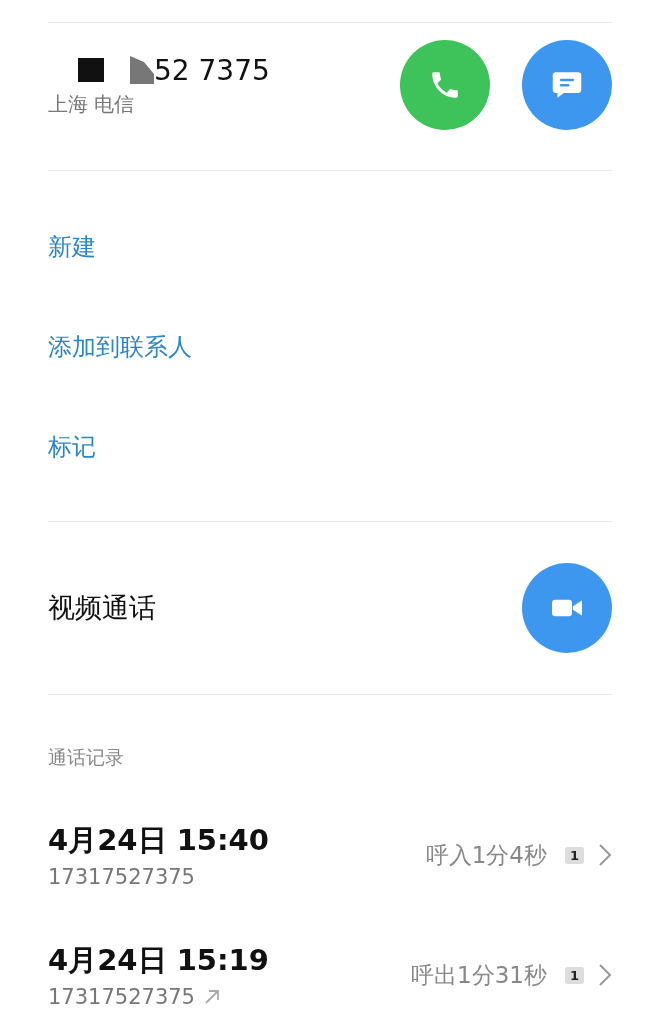 The image size is (660, 1015). What do you see at coordinates (92, 104) in the screenshot?
I see `carrier-location: 上海 电信` at bounding box center [92, 104].